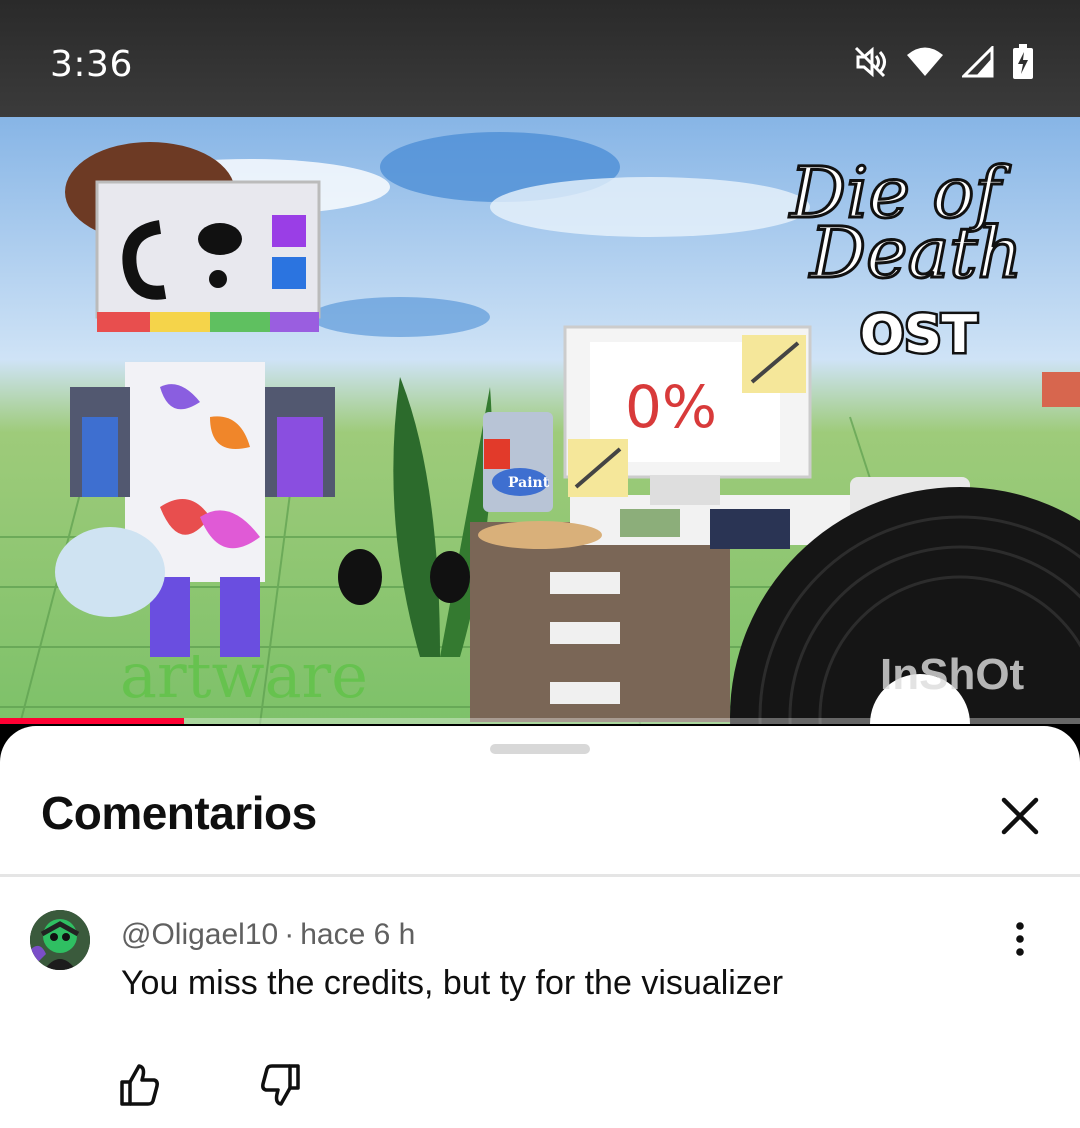  I want to click on avatar, so click(60, 940).